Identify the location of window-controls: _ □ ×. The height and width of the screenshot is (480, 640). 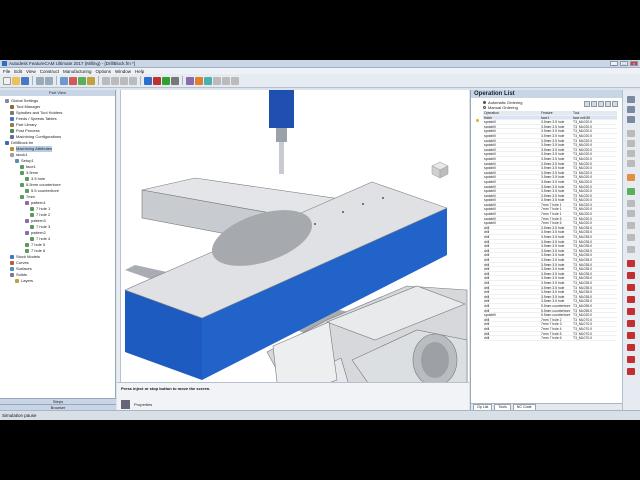
(624, 63).